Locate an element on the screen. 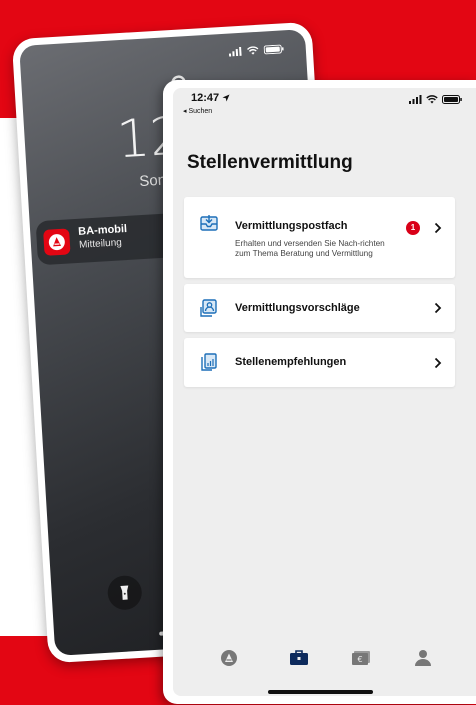 This screenshot has height=705, width=476. notification-app-name: BA-mobil is located at coordinates (102, 230).